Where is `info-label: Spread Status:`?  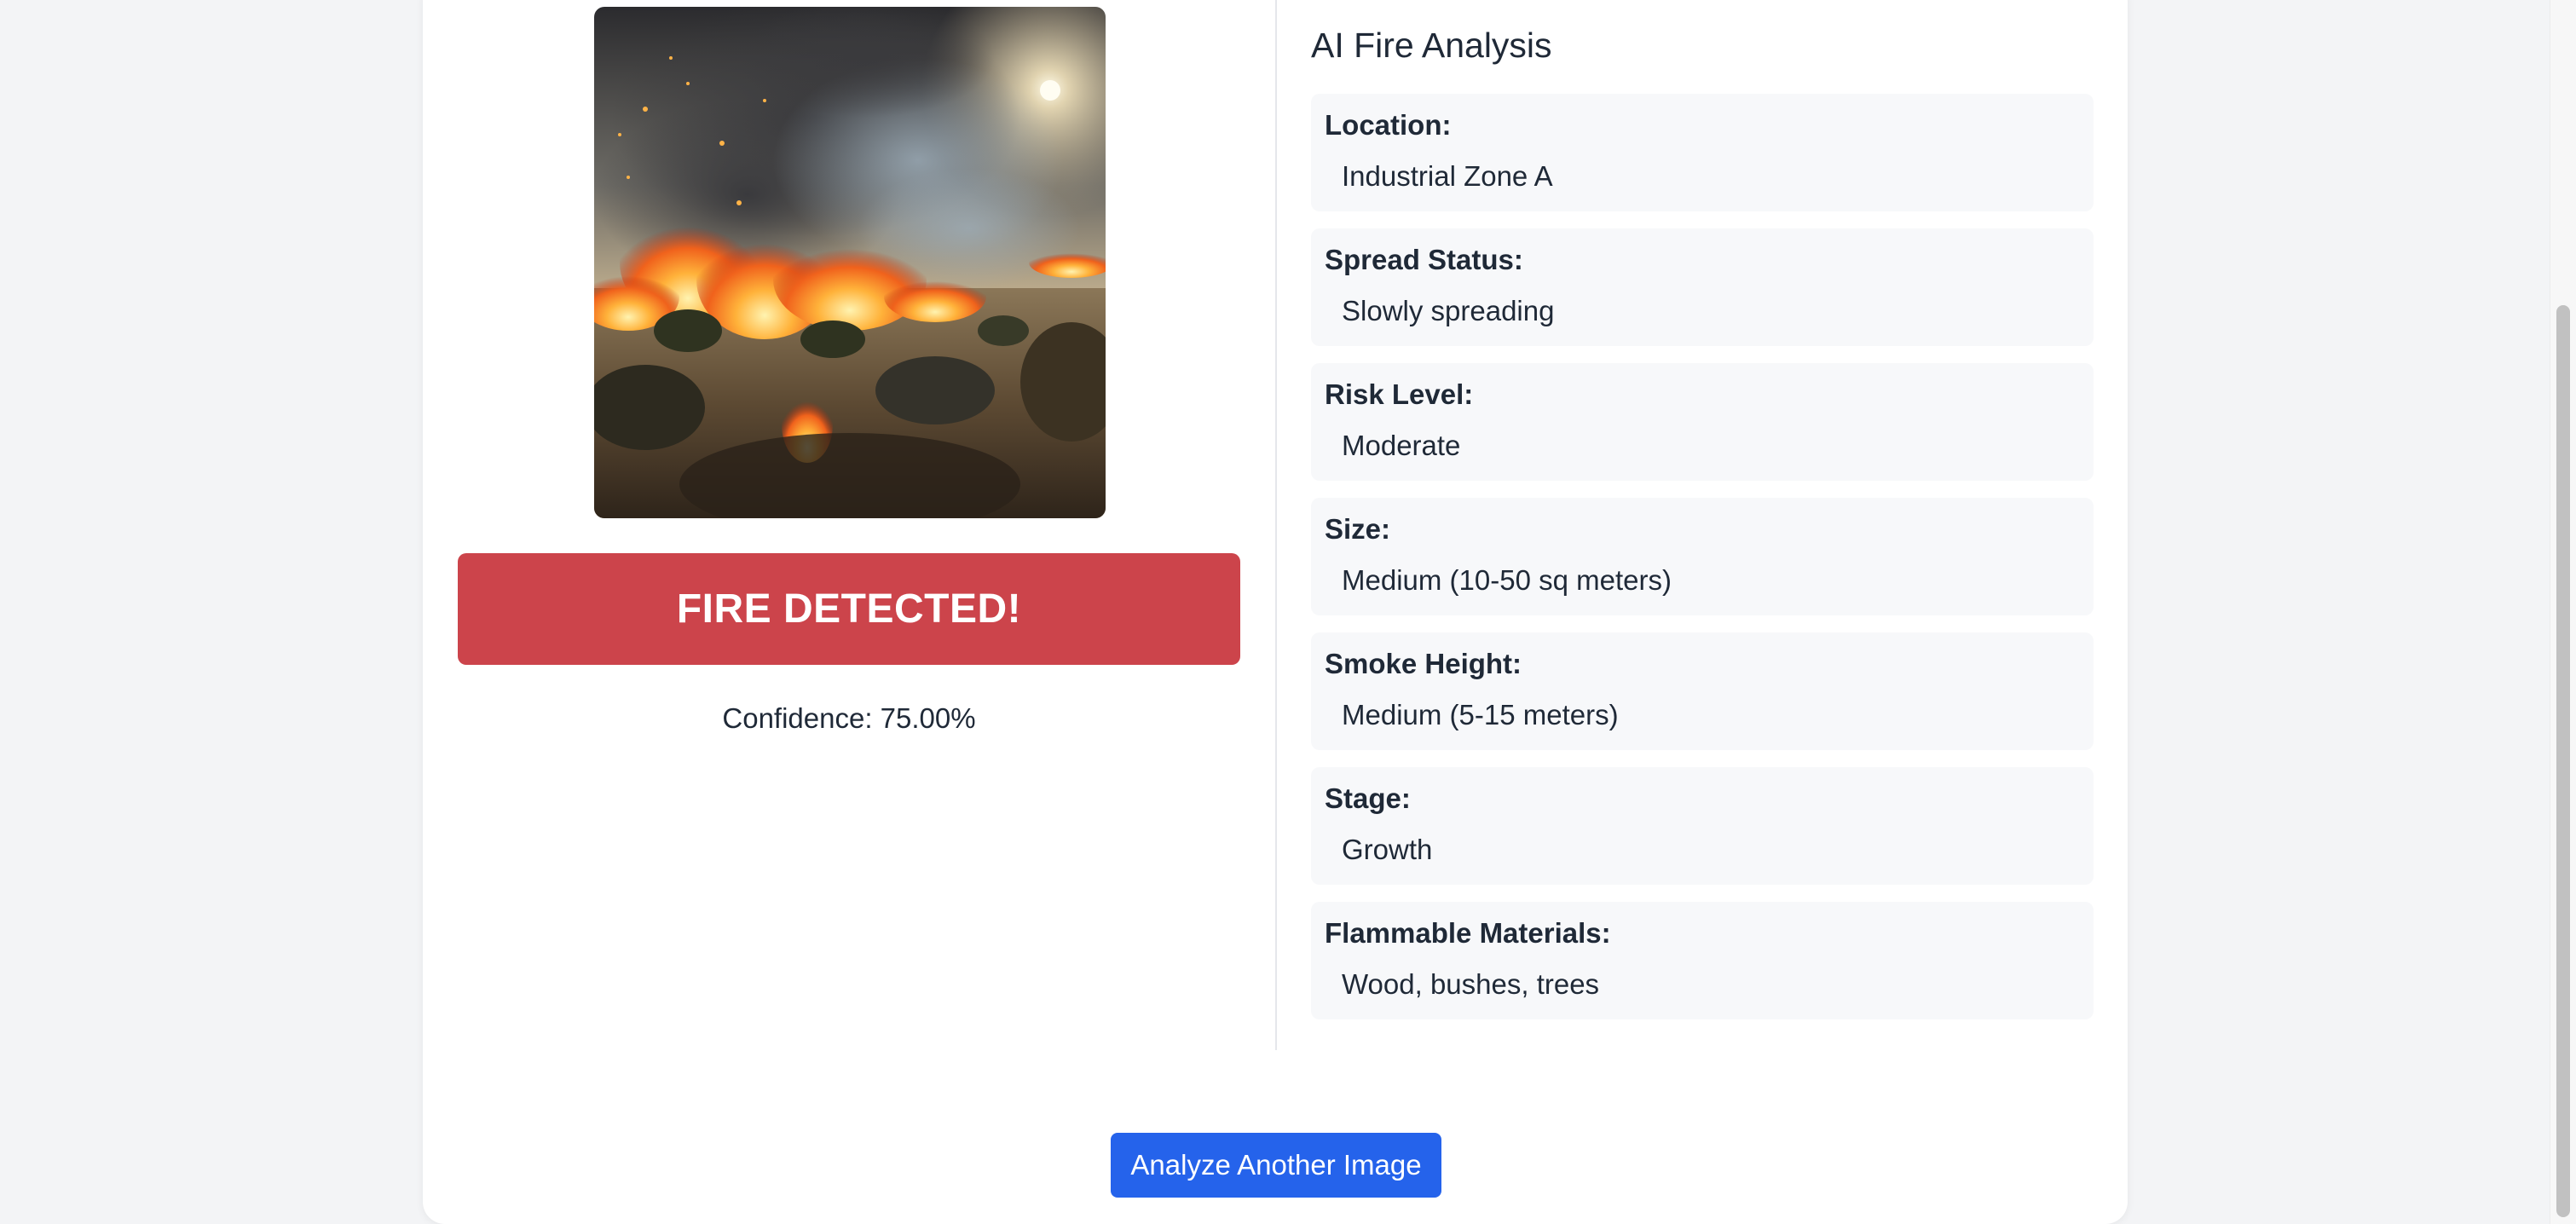 info-label: Spread Status: is located at coordinates (1424, 259).